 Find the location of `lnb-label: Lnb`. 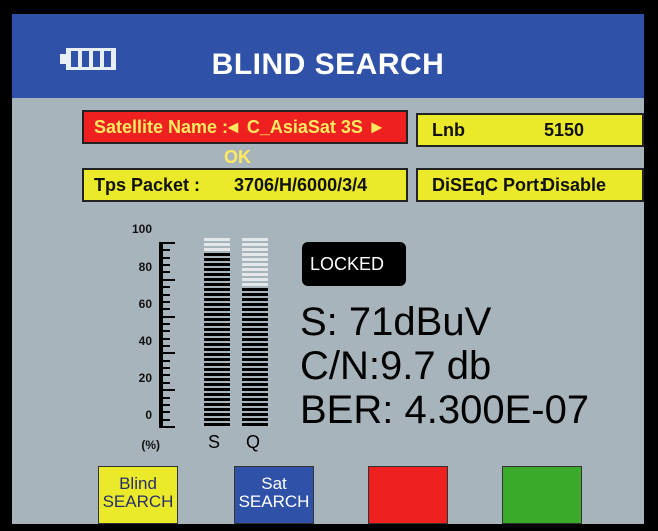

lnb-label: Lnb is located at coordinates (448, 130).